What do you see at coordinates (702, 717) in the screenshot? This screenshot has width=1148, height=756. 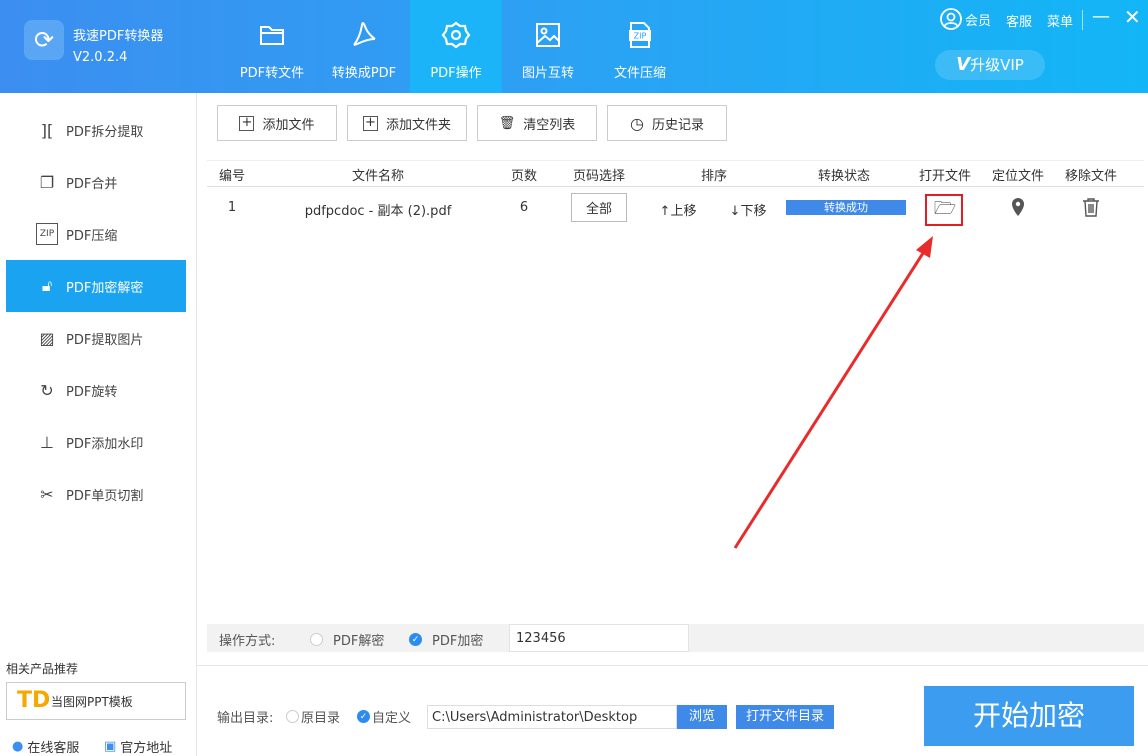 I see `browse-button: 浏览` at bounding box center [702, 717].